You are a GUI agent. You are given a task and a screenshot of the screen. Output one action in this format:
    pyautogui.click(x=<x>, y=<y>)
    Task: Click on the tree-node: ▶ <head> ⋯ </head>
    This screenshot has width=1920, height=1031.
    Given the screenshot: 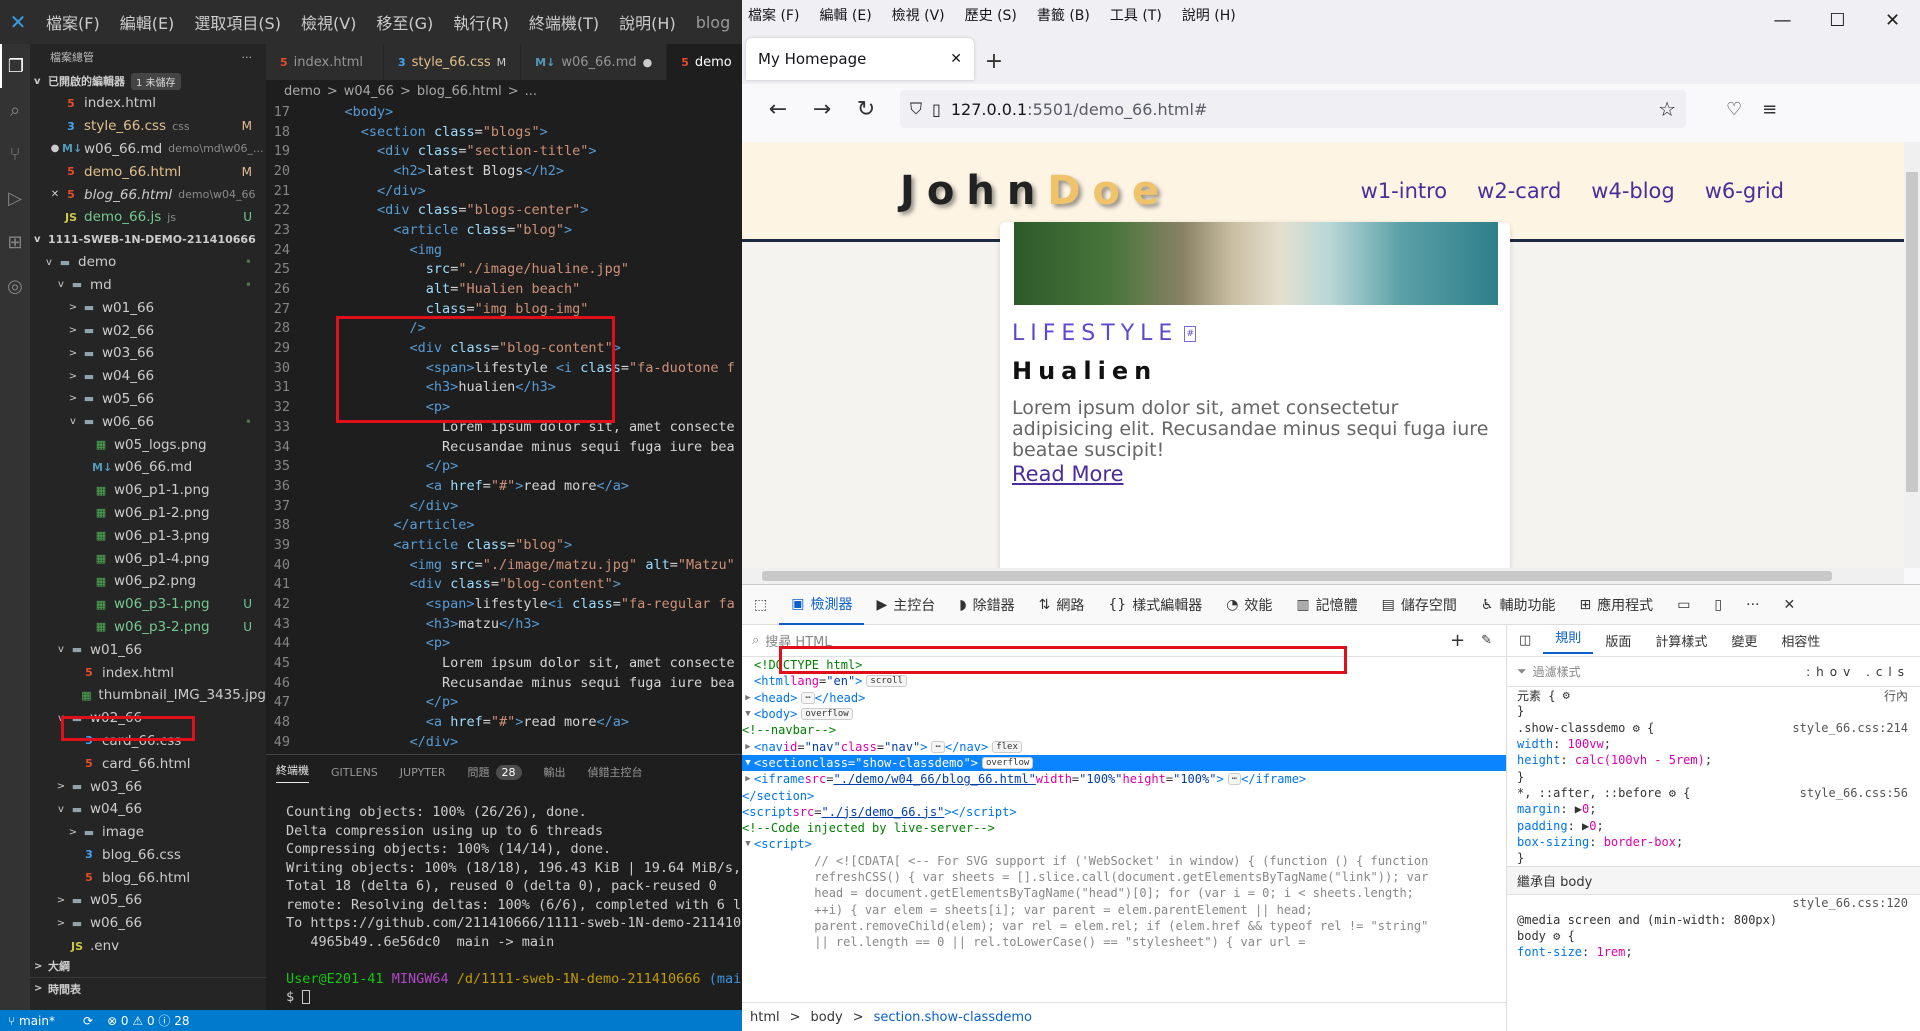 What is the action you would take?
    pyautogui.click(x=1124, y=698)
    